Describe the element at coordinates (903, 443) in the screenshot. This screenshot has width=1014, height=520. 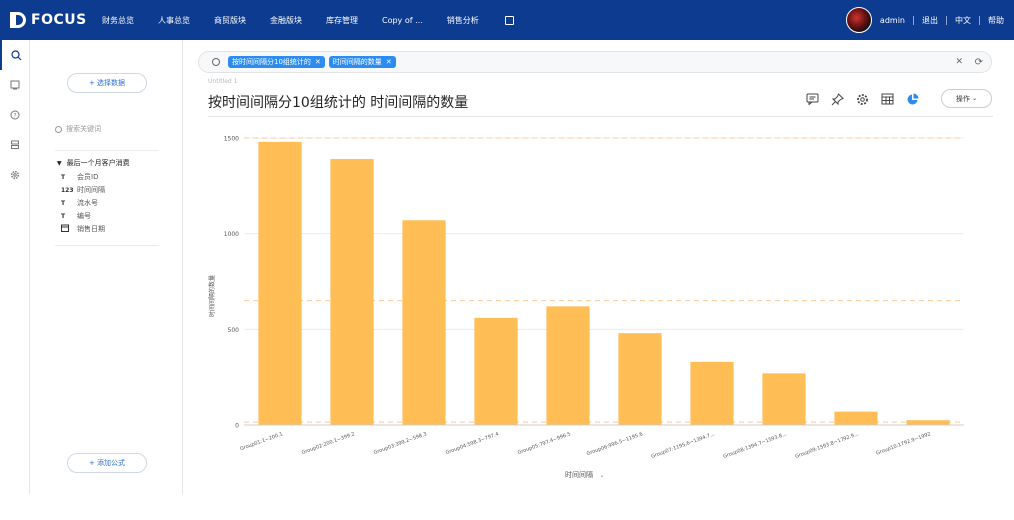
I see `x-tick-label: Group10:1792.9~1992` at that location.